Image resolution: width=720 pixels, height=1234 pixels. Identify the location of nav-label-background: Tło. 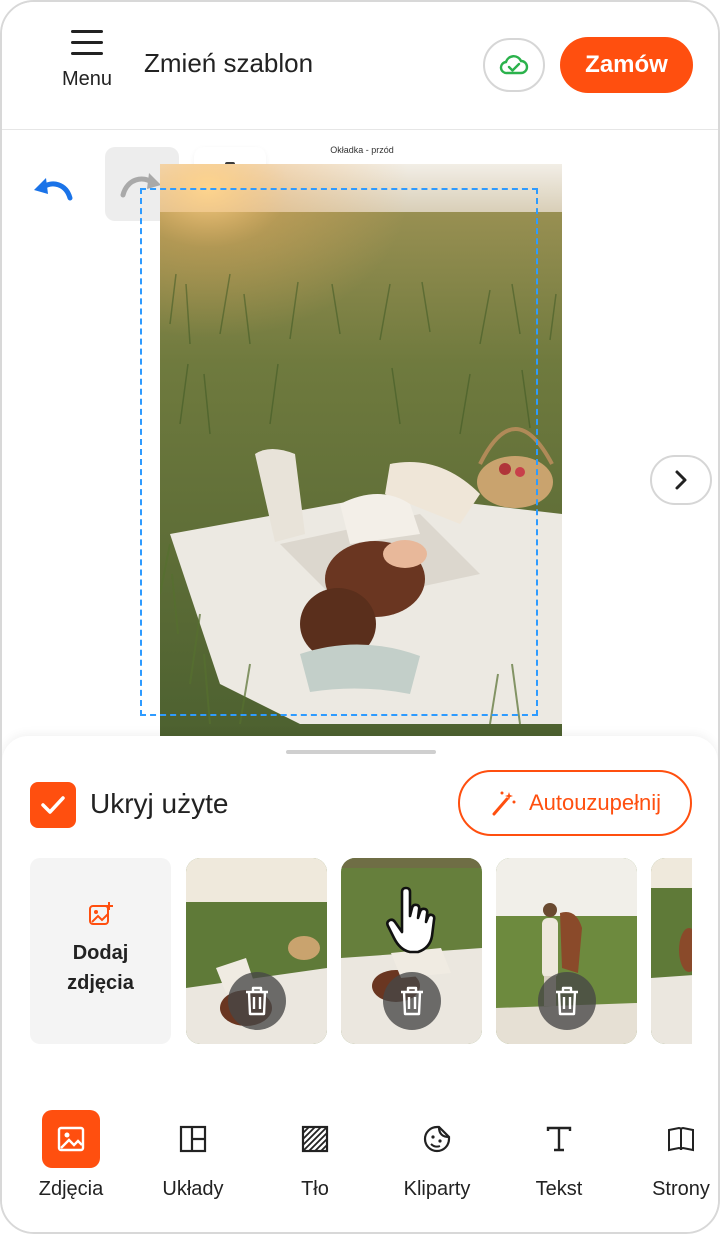
(315, 1189).